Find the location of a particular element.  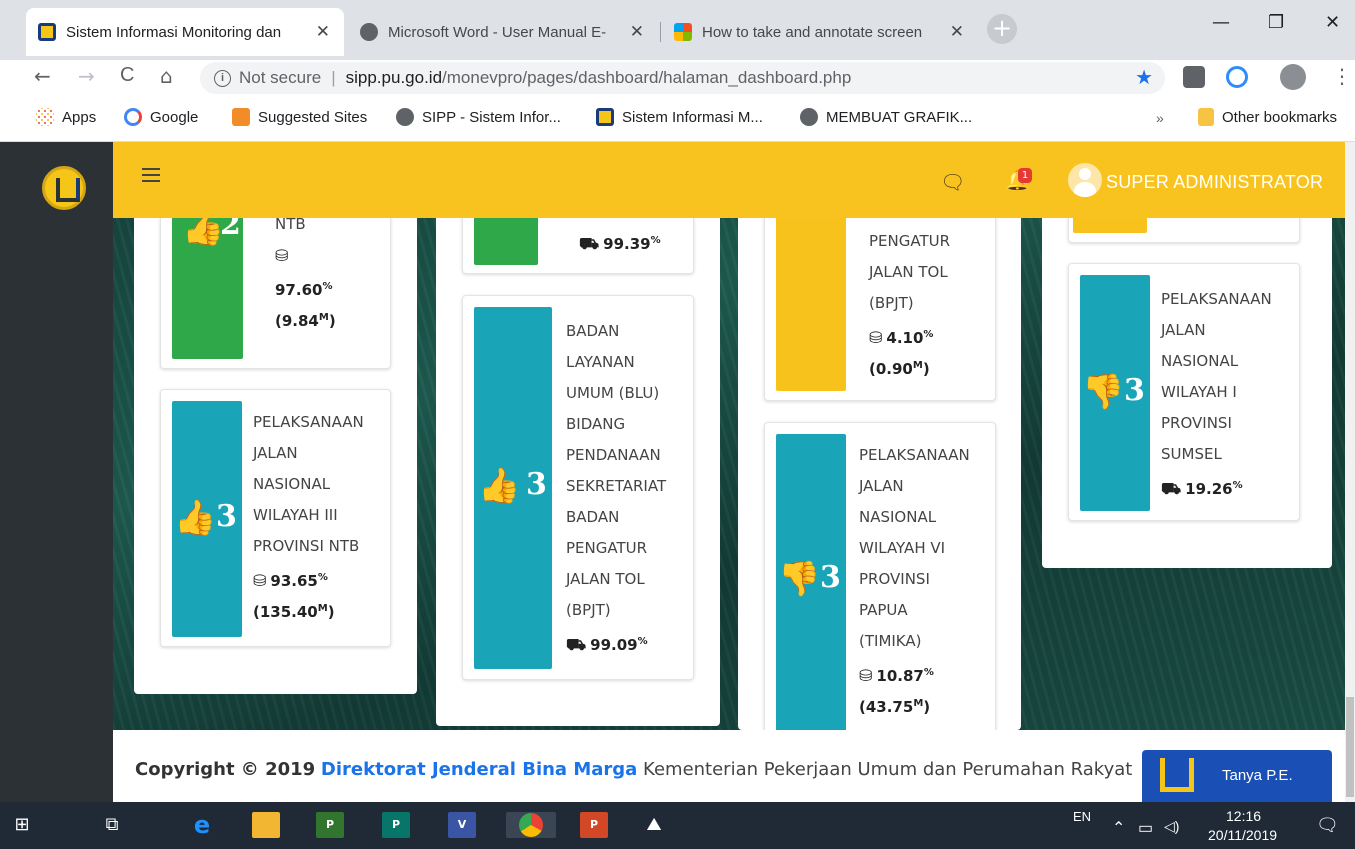

unit-card: PENGATUR JALAN TOL (BPJT) ⛁ 4.10% (0.90M) is located at coordinates (880, 309).